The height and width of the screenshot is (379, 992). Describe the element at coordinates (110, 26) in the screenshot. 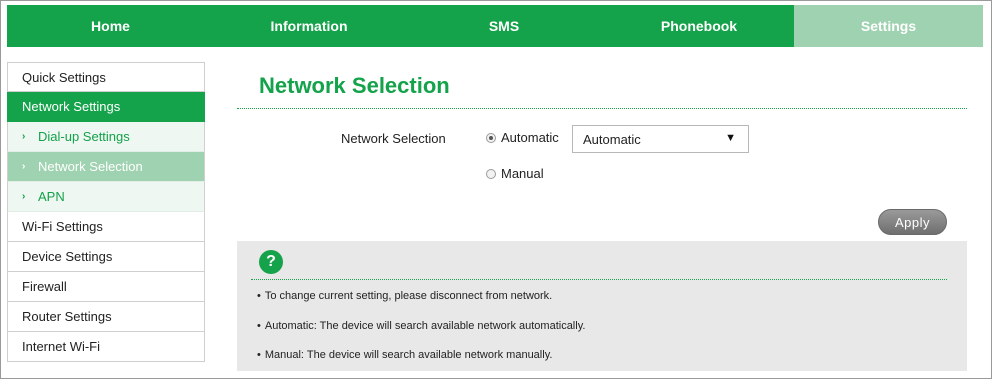

I see `tab-home: Home` at that location.